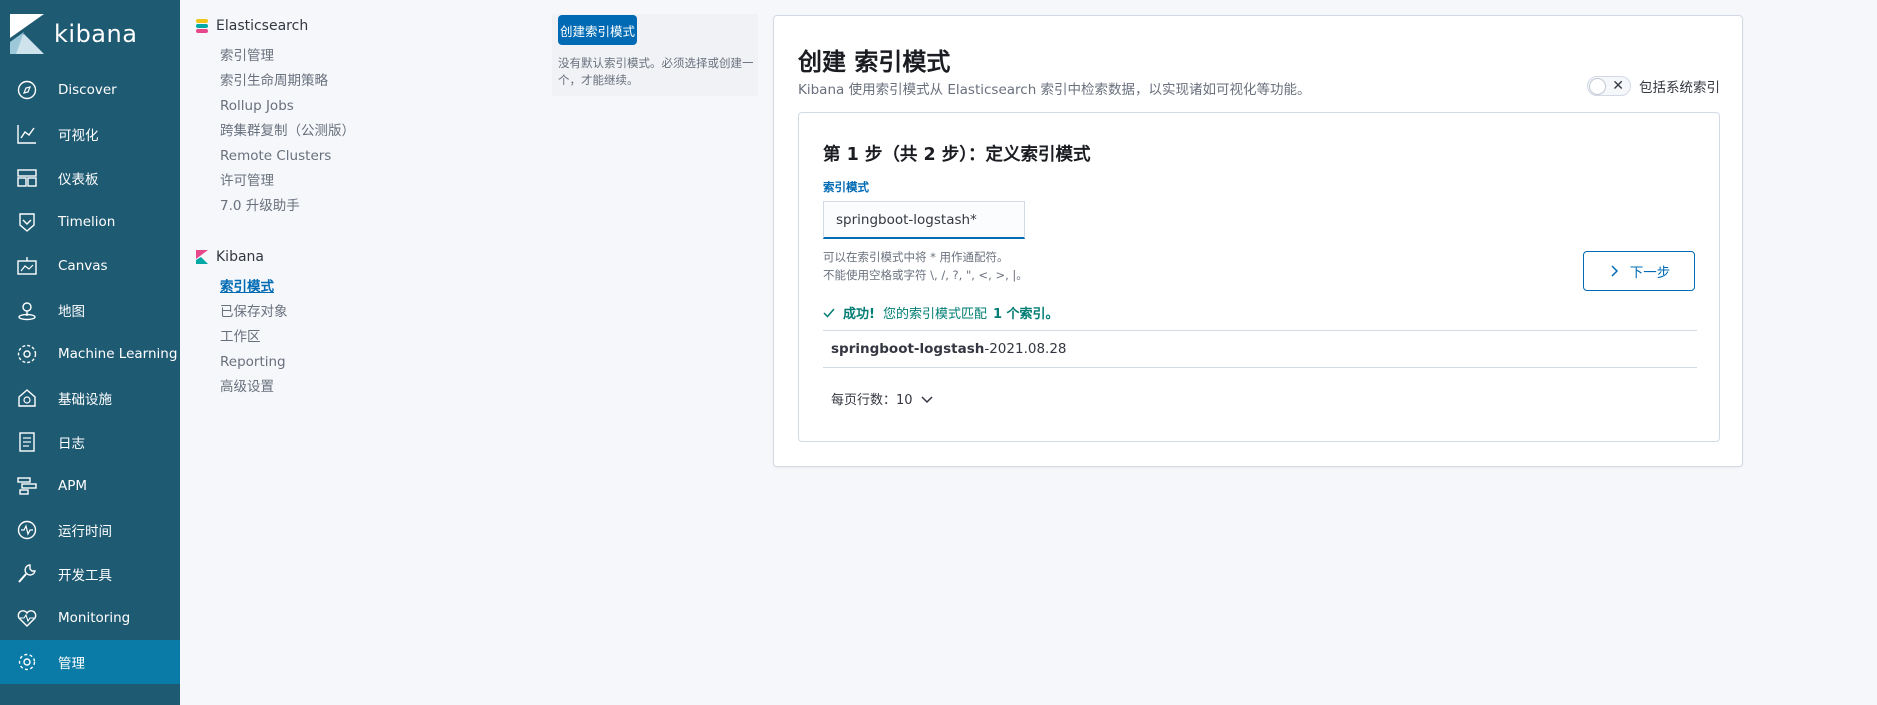 This screenshot has height=705, width=1877. What do you see at coordinates (361, 106) in the screenshot?
I see `elasticsearch-link: Rollup Jobs` at bounding box center [361, 106].